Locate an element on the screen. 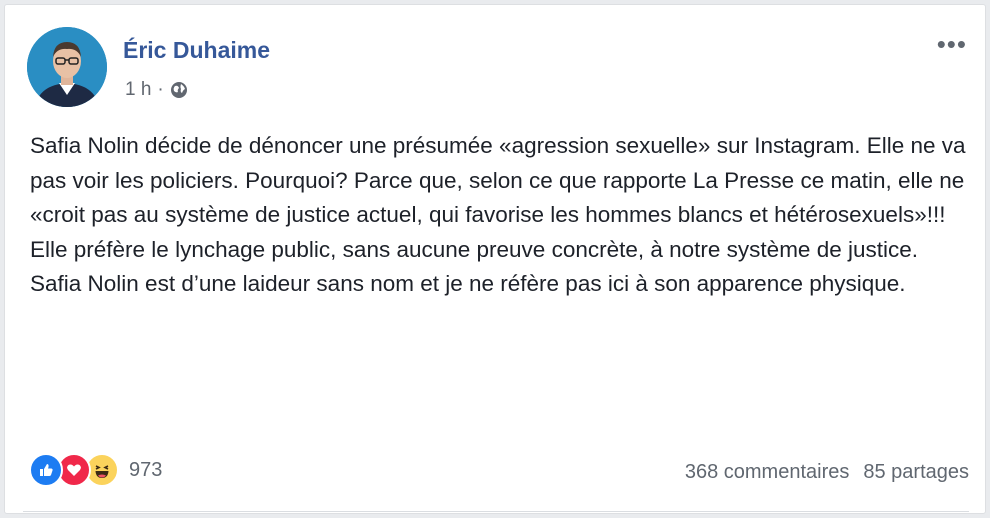 The image size is (990, 518). shares-count-link: 85 partages is located at coordinates (916, 472).